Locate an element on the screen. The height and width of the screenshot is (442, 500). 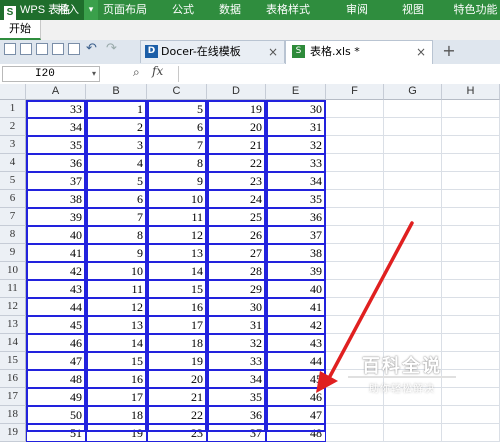
table-cell: 51 is located at coordinates (56, 433).